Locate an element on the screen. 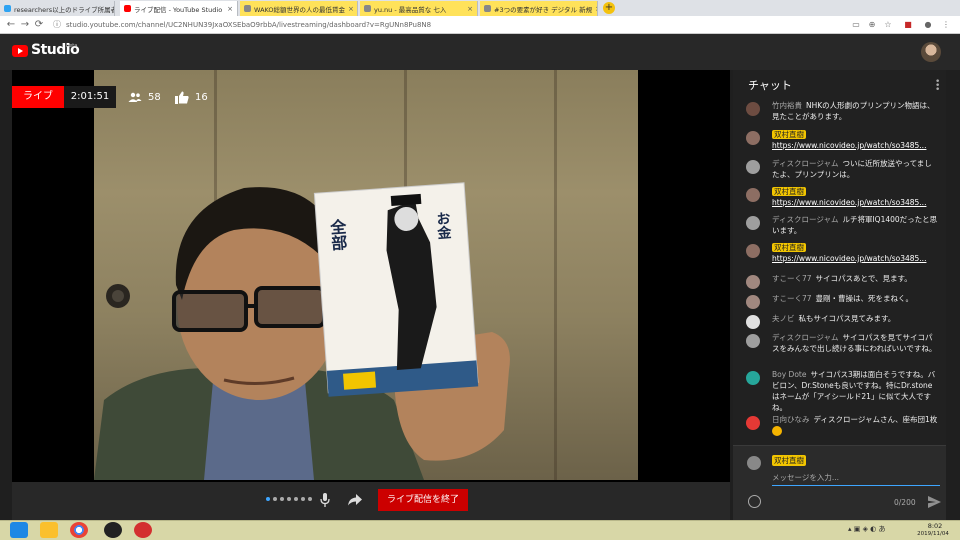 The width and height of the screenshot is (960, 540). send-icon is located at coordinates (934, 502).